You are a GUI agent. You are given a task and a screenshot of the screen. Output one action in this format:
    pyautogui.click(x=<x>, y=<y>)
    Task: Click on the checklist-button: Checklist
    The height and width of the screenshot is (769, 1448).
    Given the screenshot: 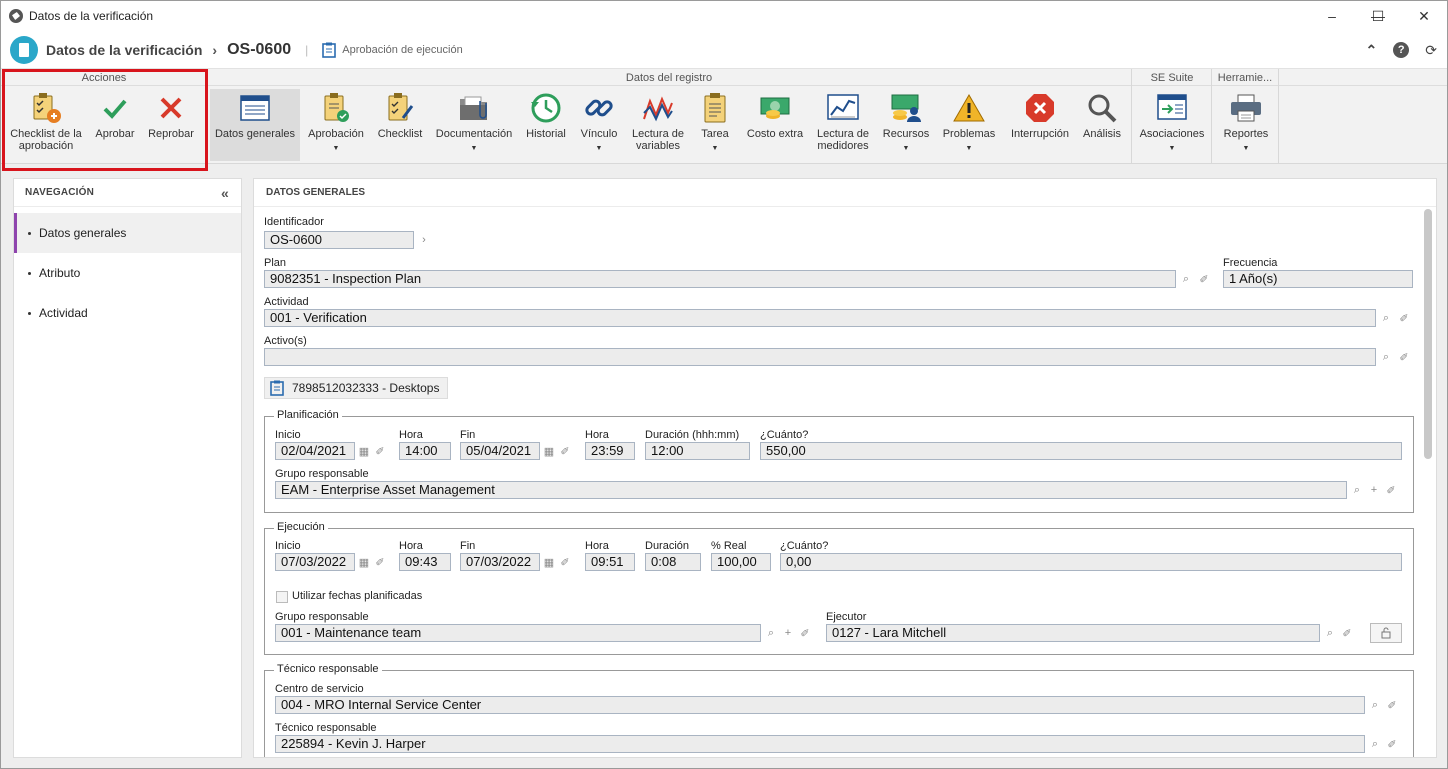 What is the action you would take?
    pyautogui.click(x=400, y=125)
    